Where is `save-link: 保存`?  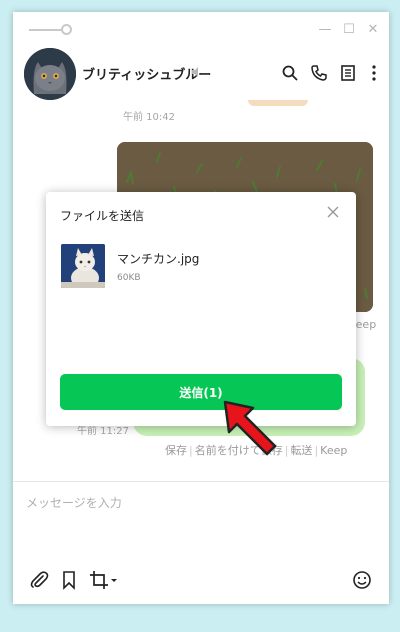
save-link: 保存 is located at coordinates (176, 450).